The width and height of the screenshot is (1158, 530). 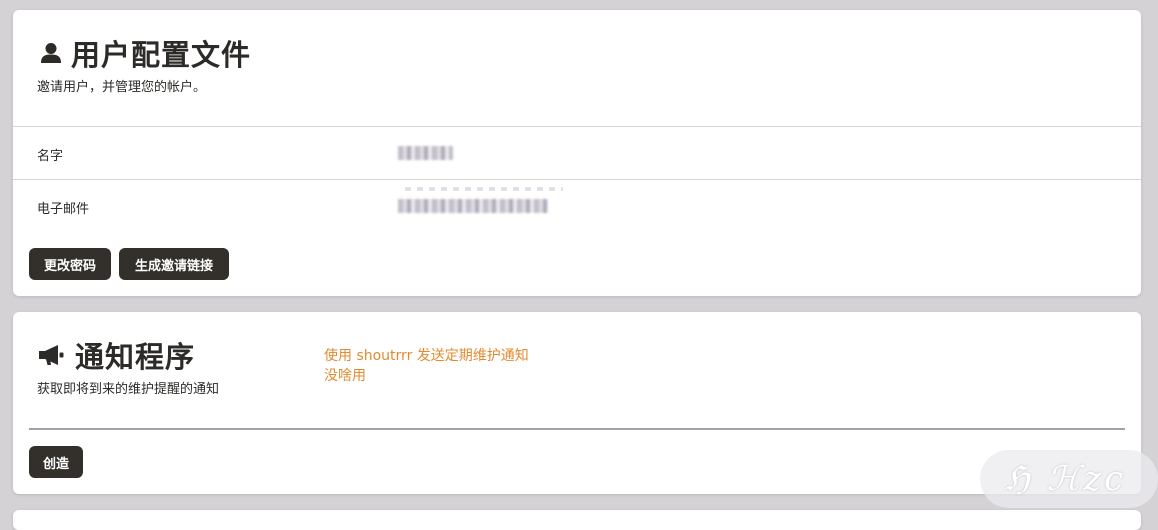 I want to click on profile-header: 用户配置文件, so click(x=146, y=53).